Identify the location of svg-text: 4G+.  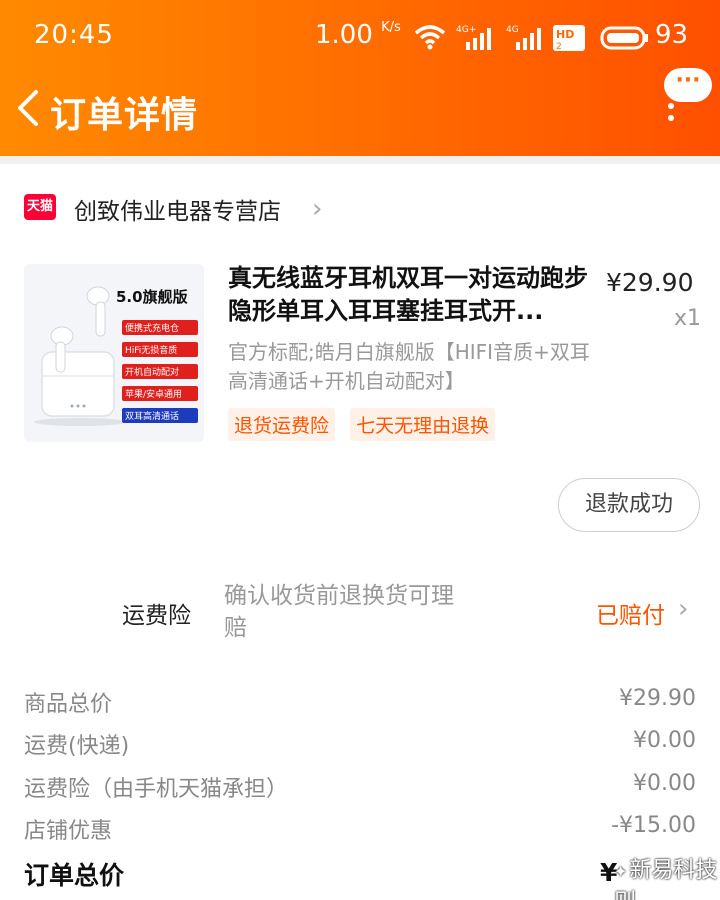
(466, 30).